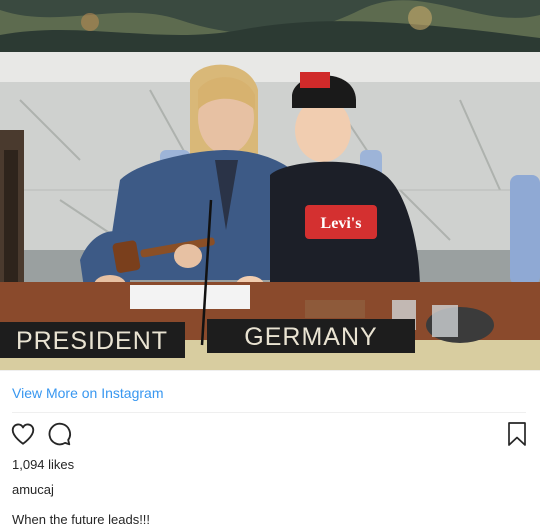  Describe the element at coordinates (60, 435) in the screenshot. I see `comment-icon` at that location.